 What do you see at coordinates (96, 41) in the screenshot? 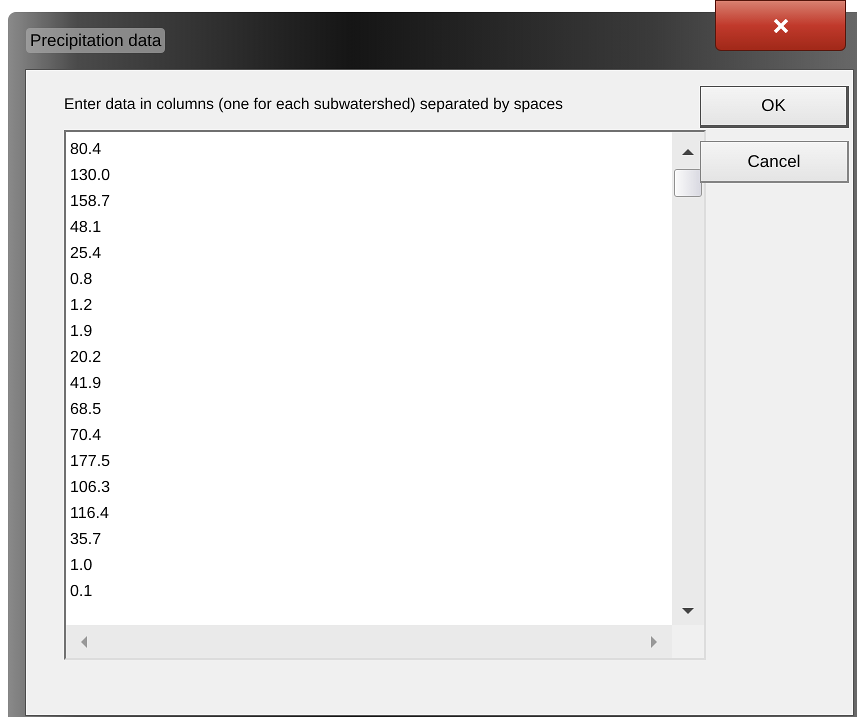
I see `window-title: Precipitation data` at bounding box center [96, 41].